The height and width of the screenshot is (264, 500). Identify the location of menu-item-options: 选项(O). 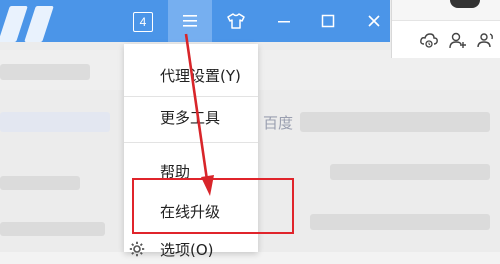
(191, 248).